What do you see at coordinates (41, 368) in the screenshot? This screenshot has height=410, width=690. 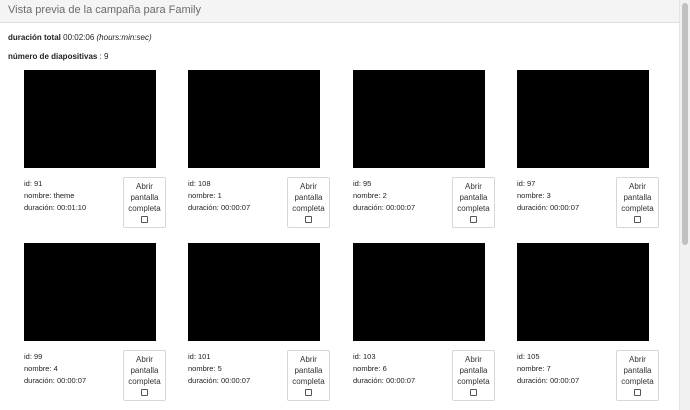 I see `slide-name: nombre: 4` at bounding box center [41, 368].